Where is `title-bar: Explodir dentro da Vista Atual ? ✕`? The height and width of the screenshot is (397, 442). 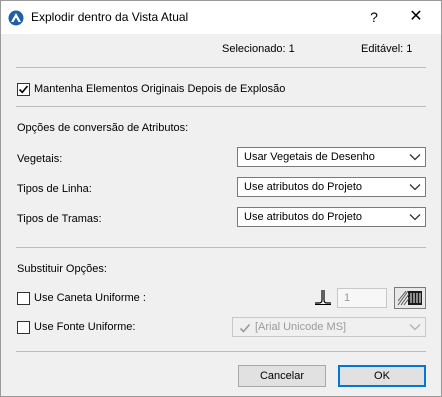
title-bar: Explodir dentro da Vista Atual ? ✕ is located at coordinates (221, 17).